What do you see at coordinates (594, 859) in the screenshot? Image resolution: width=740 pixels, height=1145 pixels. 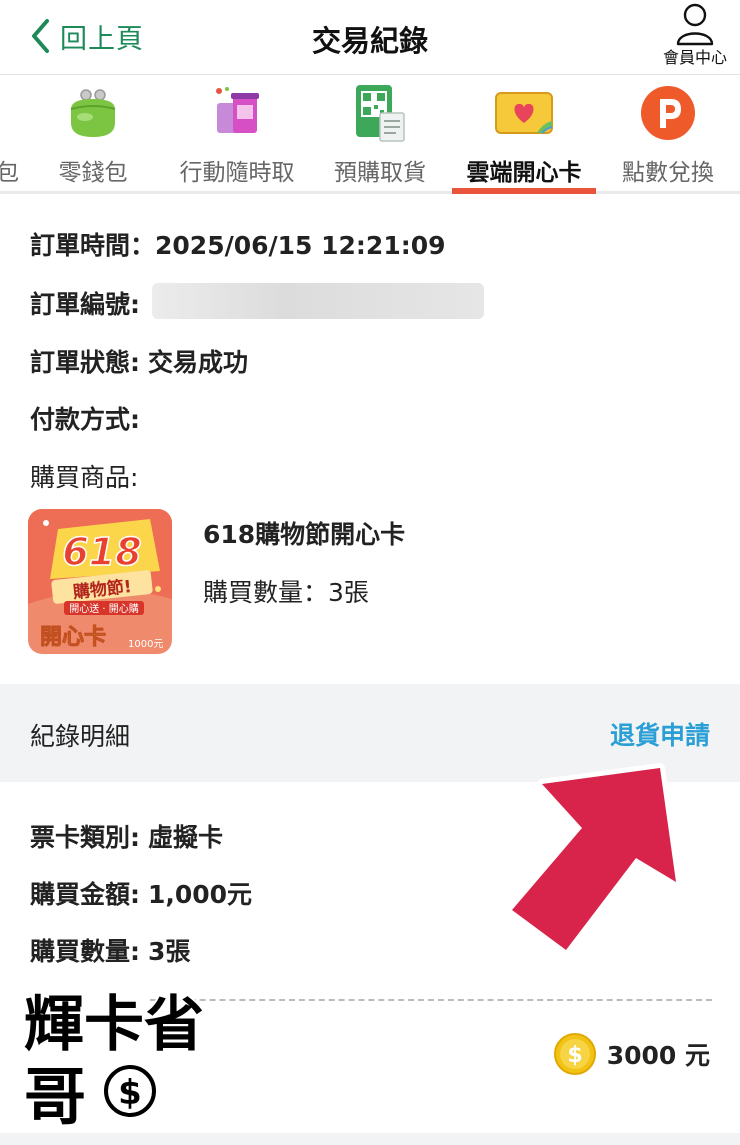 I see `red-arrow-annotation` at bounding box center [594, 859].